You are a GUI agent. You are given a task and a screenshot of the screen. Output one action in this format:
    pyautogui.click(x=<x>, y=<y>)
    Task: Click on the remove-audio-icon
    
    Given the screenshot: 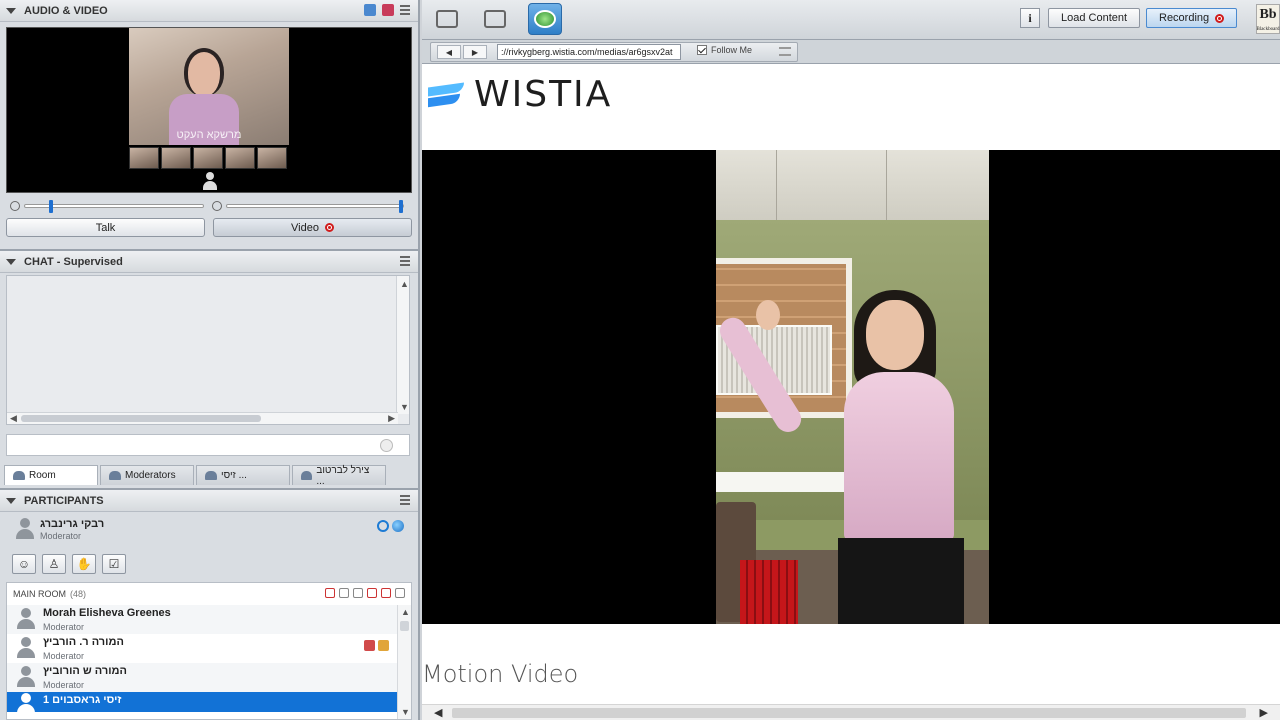 What is the action you would take?
    pyautogui.click(x=330, y=593)
    